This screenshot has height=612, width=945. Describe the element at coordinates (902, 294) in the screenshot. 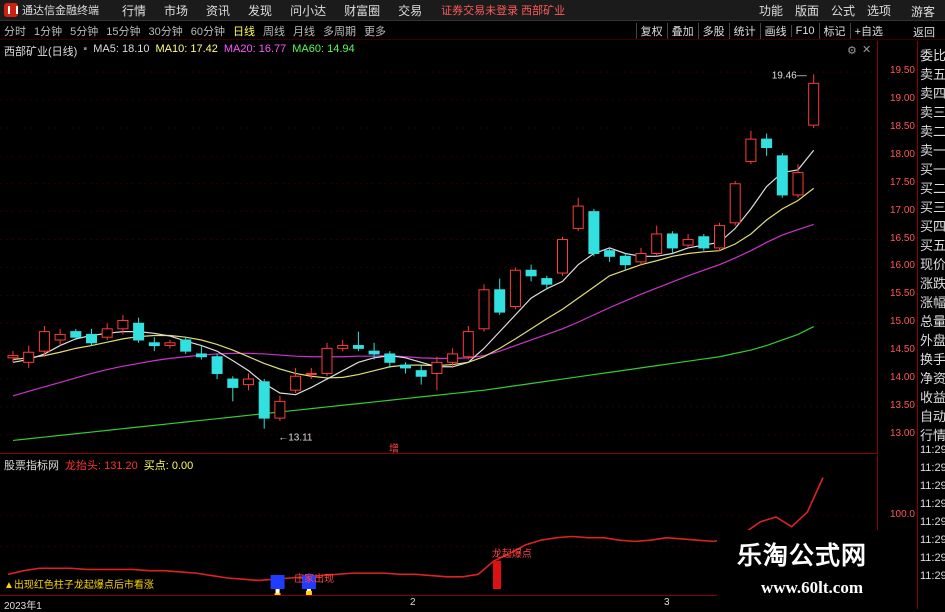

I see `price-tick: 15.50` at that location.